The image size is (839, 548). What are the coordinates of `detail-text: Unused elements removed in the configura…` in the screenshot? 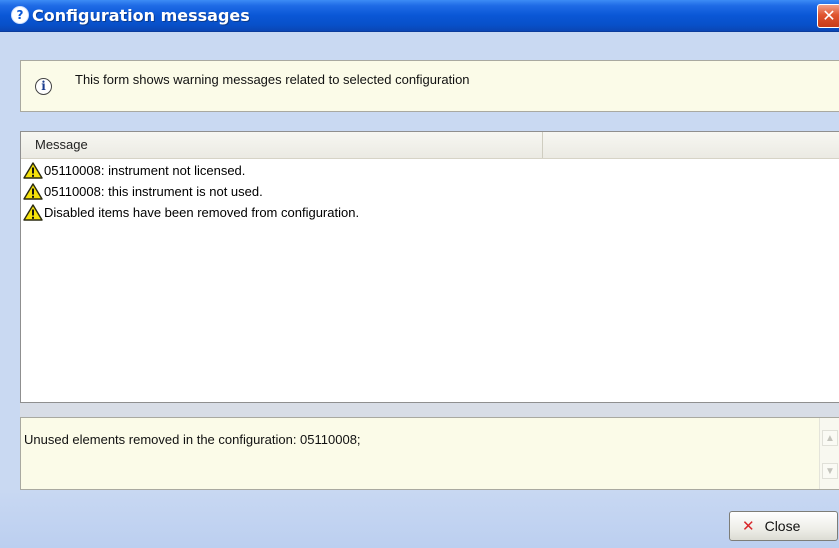 It's located at (192, 439).